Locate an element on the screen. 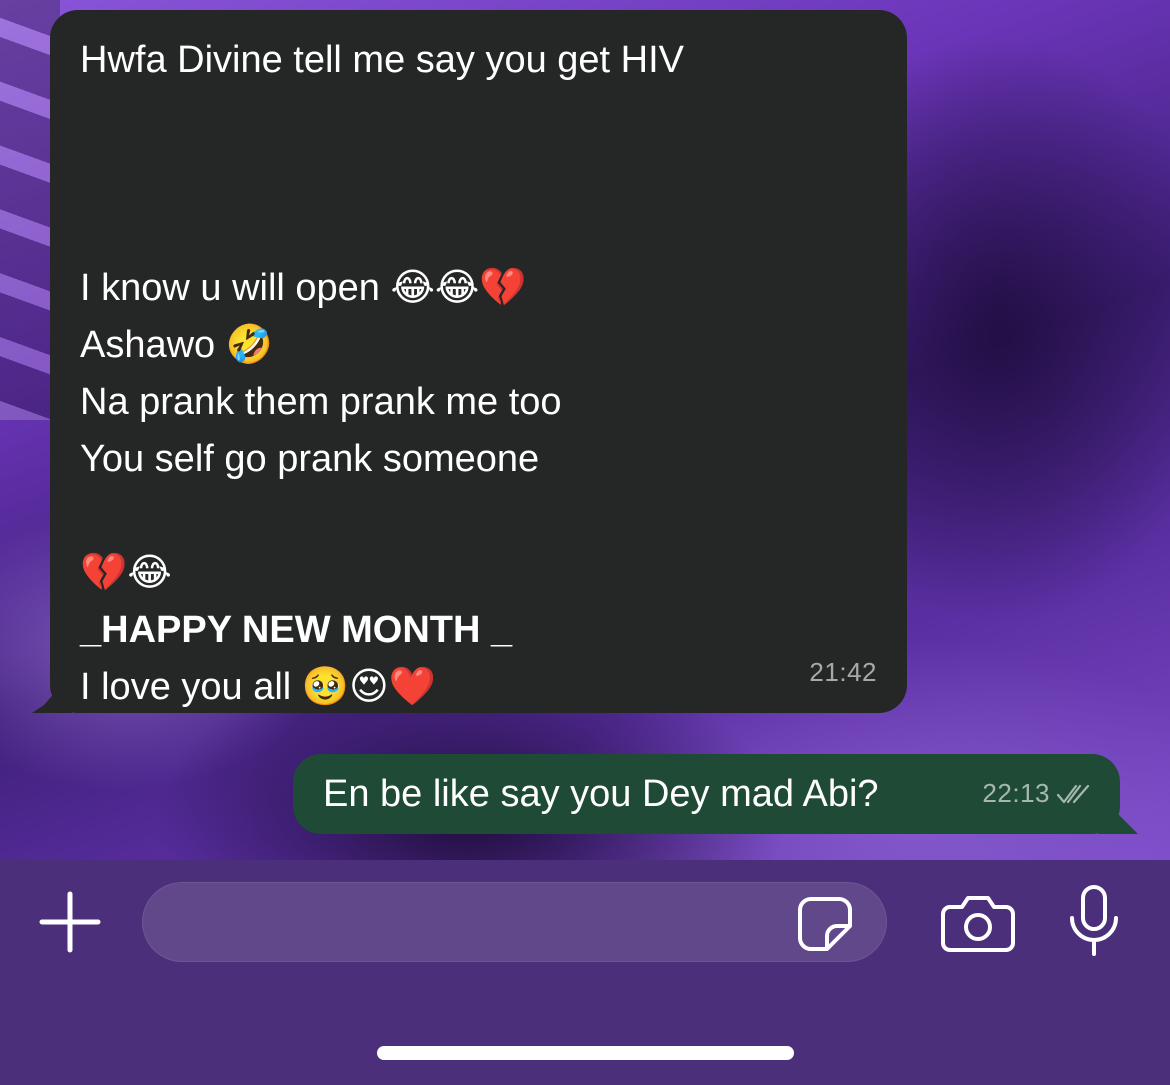 The height and width of the screenshot is (1085, 1170). message-timestamp: 22:13 is located at coordinates (1016, 793).